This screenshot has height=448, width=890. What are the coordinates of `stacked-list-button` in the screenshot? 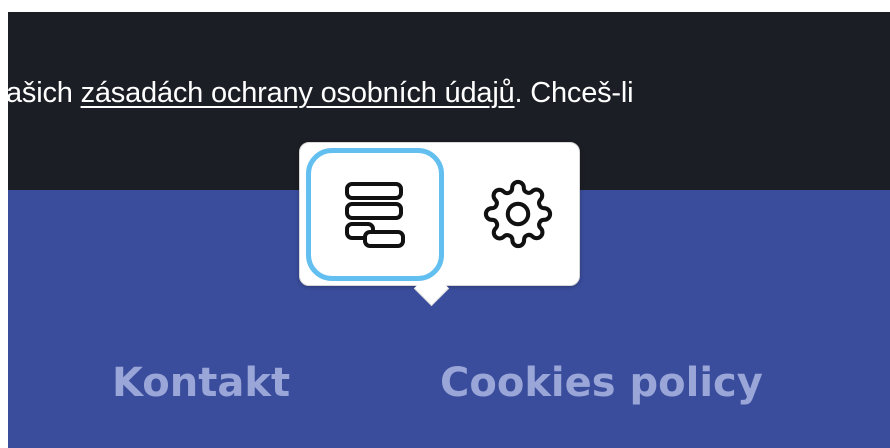 It's located at (375, 214).